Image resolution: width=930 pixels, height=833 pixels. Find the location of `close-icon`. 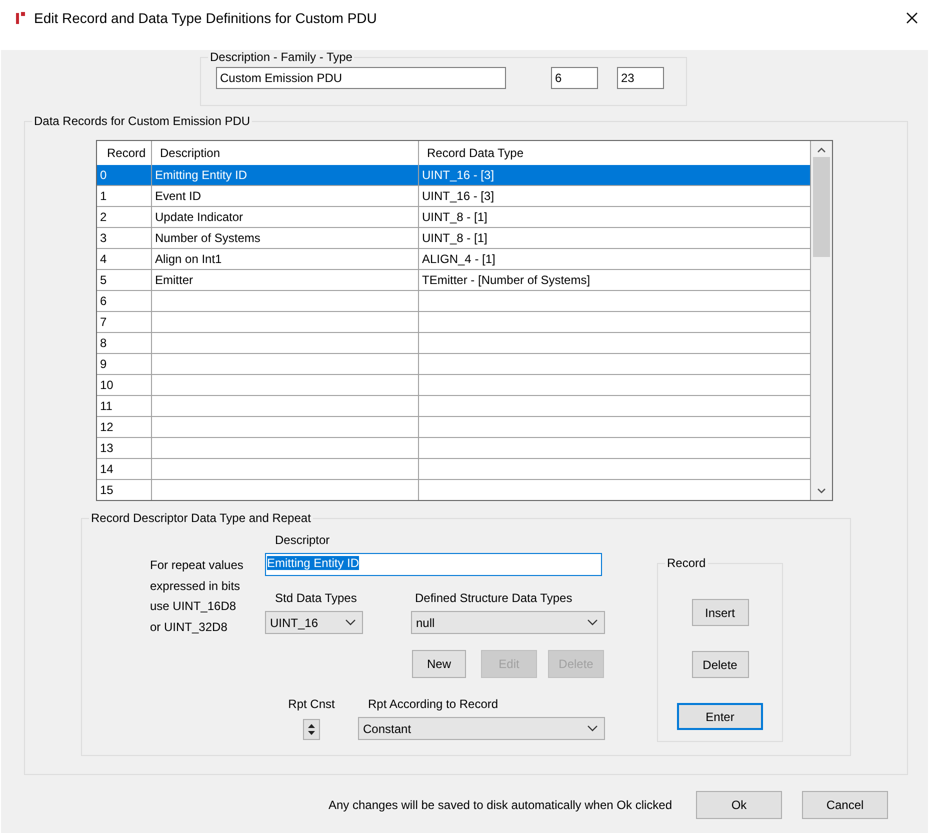

close-icon is located at coordinates (912, 18).